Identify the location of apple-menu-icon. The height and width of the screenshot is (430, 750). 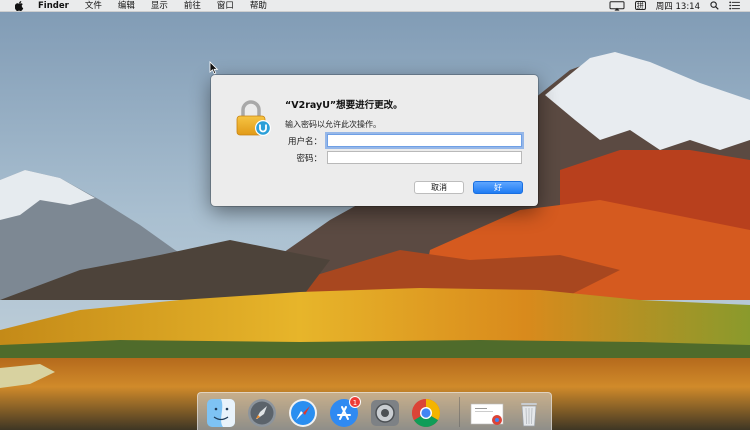
(19, 6).